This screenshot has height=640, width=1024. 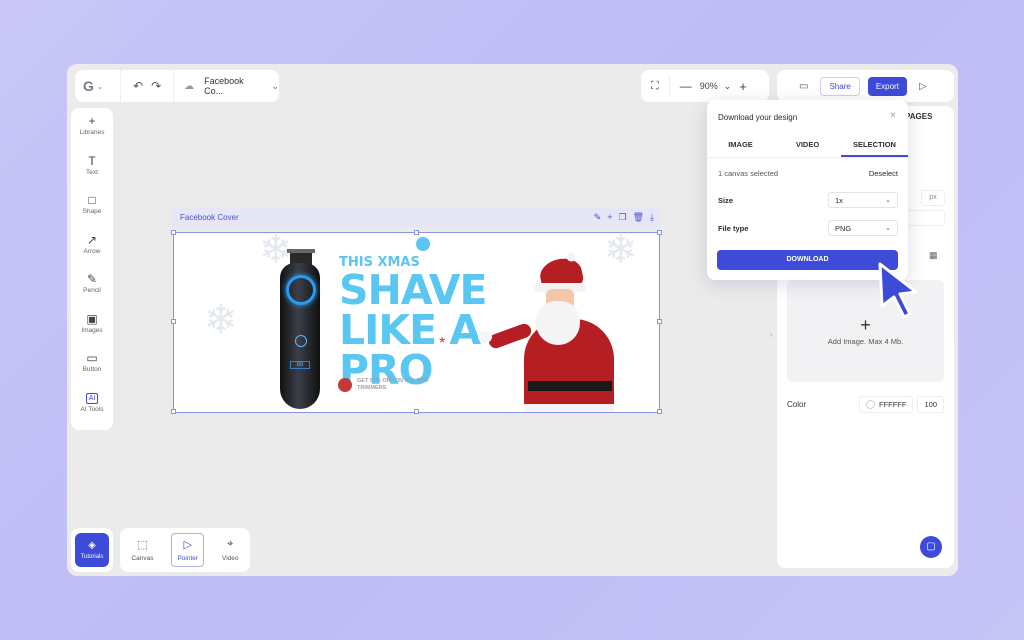 What do you see at coordinates (740, 146) in the screenshot?
I see `tab-image: IMAGE` at bounding box center [740, 146].